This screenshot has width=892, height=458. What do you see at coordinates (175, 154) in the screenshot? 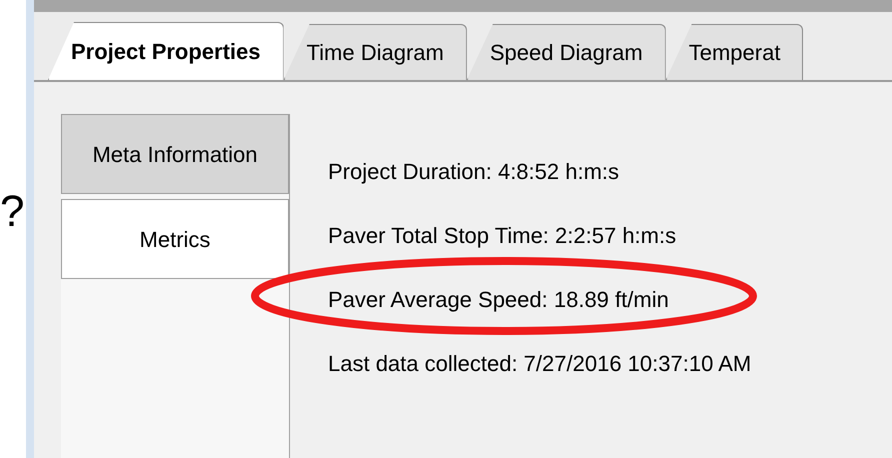
I see `side-tab: Meta Information` at bounding box center [175, 154].